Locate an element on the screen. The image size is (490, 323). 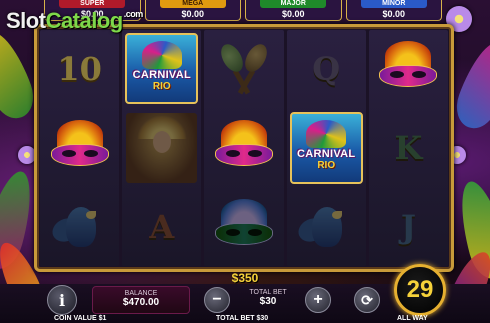
info-button: i is located at coordinates (62, 300).